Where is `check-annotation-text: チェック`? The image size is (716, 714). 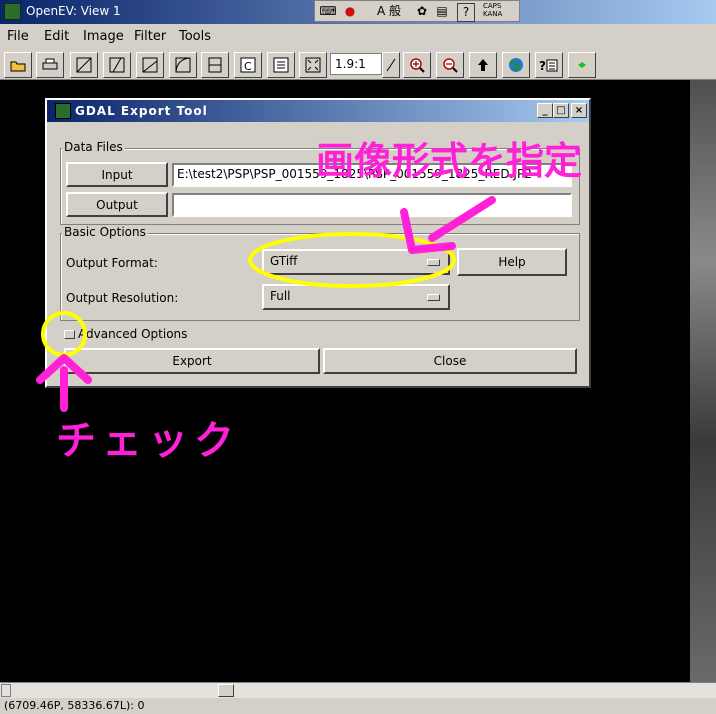
check-annotation-text: チェック is located at coordinates (148, 441).